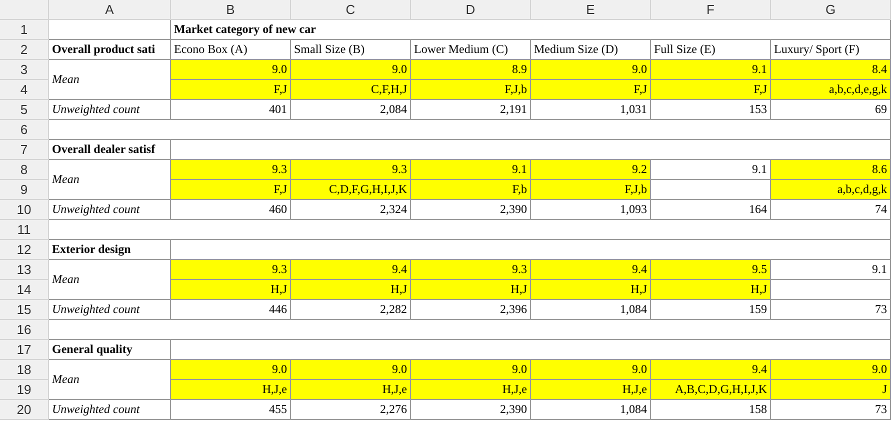 This screenshot has width=892, height=425. What do you see at coordinates (711, 390) in the screenshot?
I see `table-cell: A,B,C,D,G,H,I,J,K` at bounding box center [711, 390].